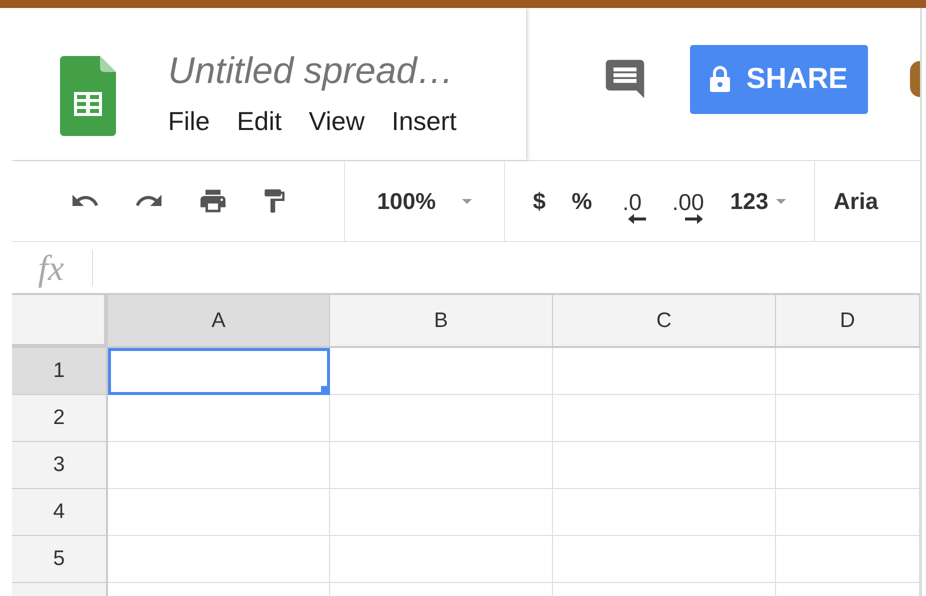 This screenshot has width=926, height=596. I want to click on menu-item: Insert, so click(424, 121).